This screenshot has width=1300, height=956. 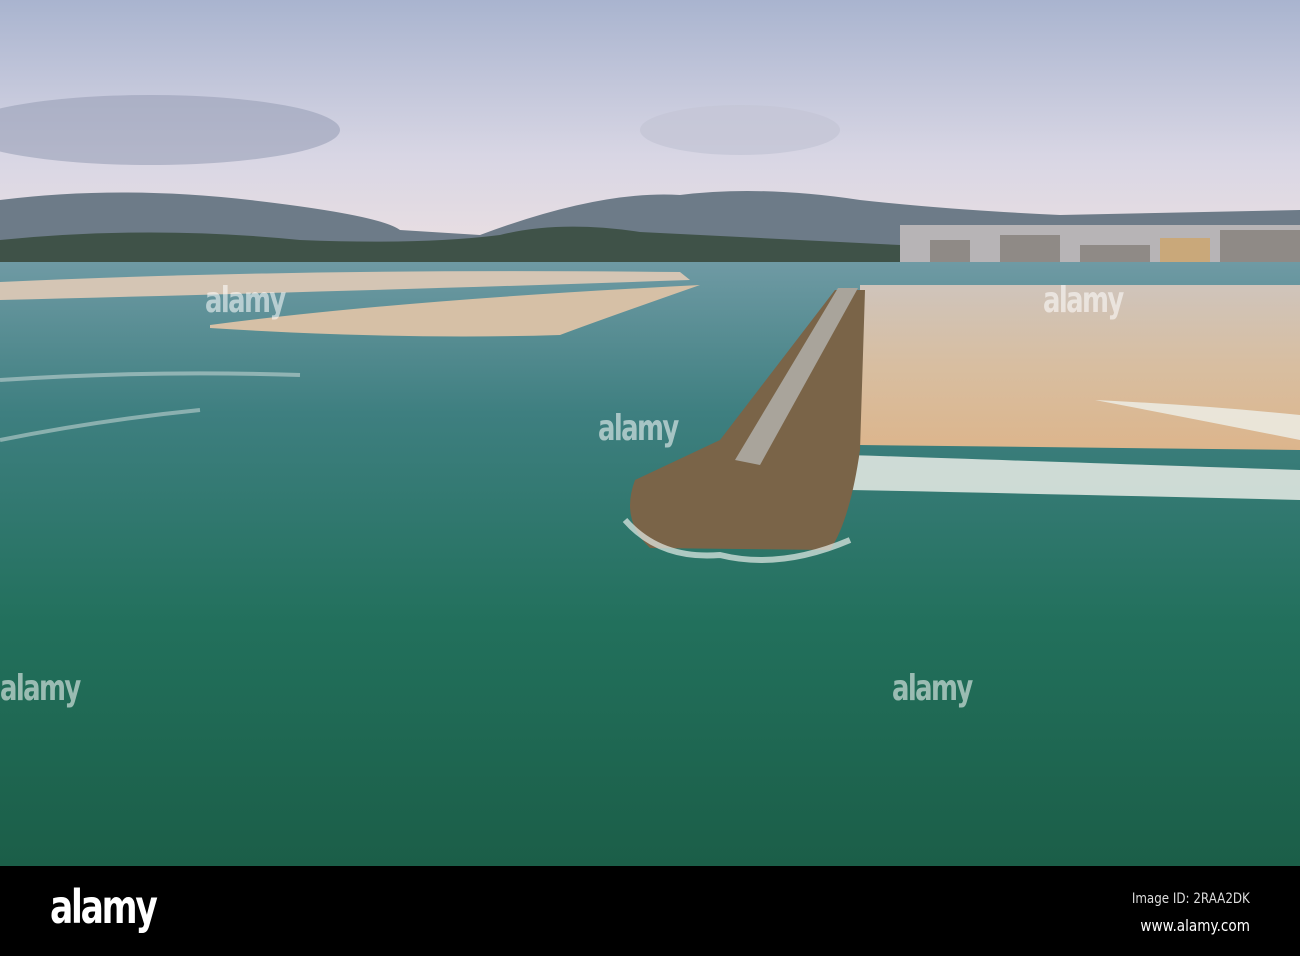 What do you see at coordinates (650, 911) in the screenshot?
I see `footer-bar: alamy Image ID: 2RAA2DK www.alamy.com` at bounding box center [650, 911].